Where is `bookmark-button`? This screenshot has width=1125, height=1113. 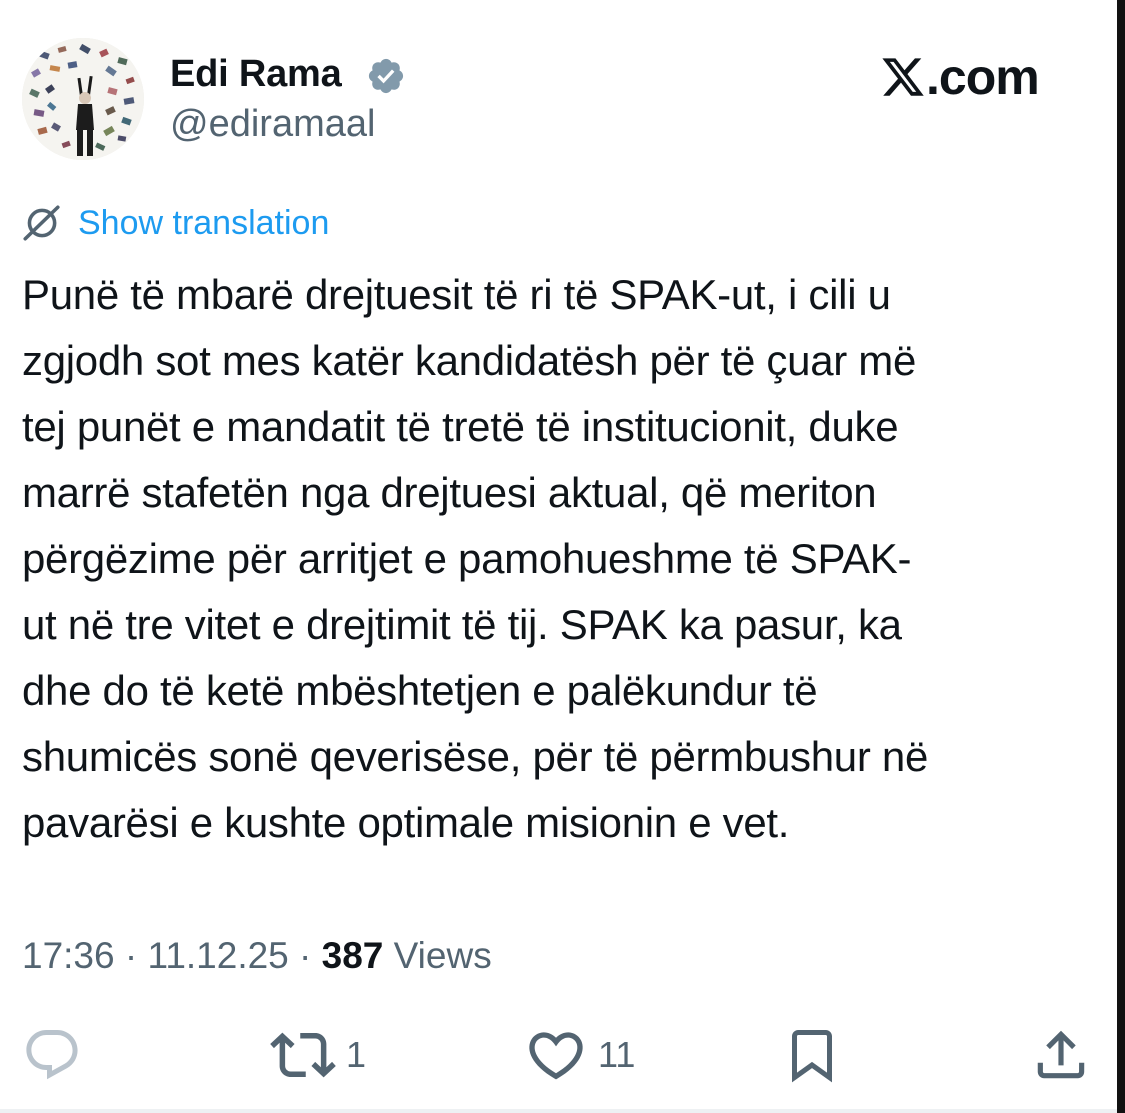 bookmark-button is located at coordinates (812, 1055).